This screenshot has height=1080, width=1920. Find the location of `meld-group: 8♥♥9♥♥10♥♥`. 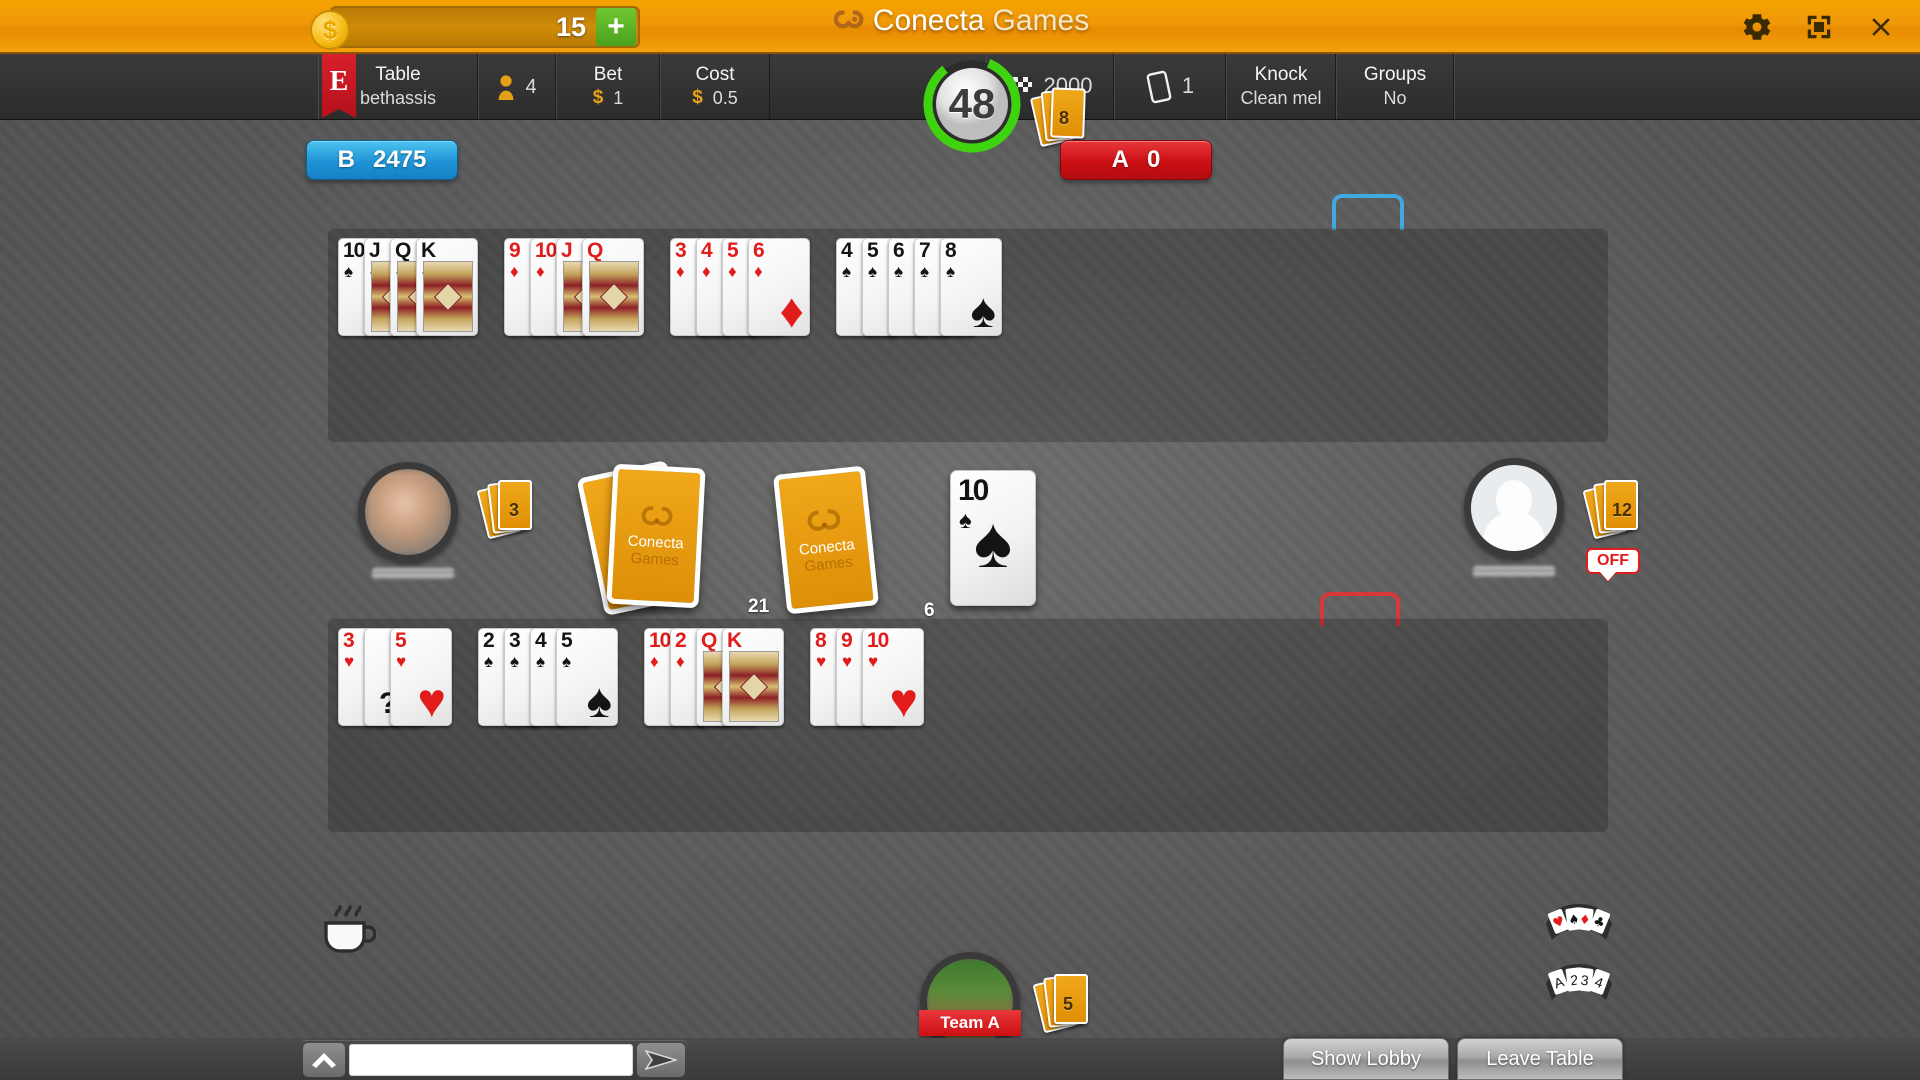

meld-group: 8♥♥9♥♥10♥♥ is located at coordinates (867, 677).